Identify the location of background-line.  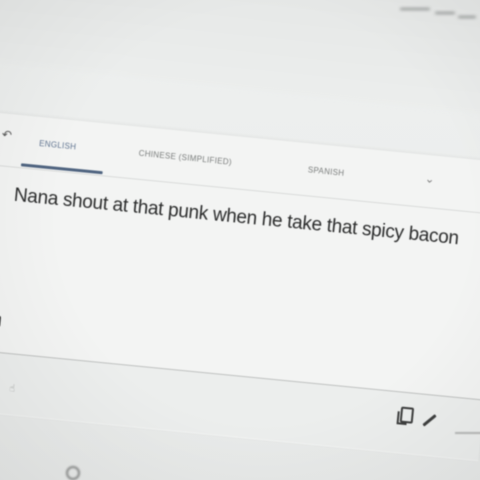
(467, 433).